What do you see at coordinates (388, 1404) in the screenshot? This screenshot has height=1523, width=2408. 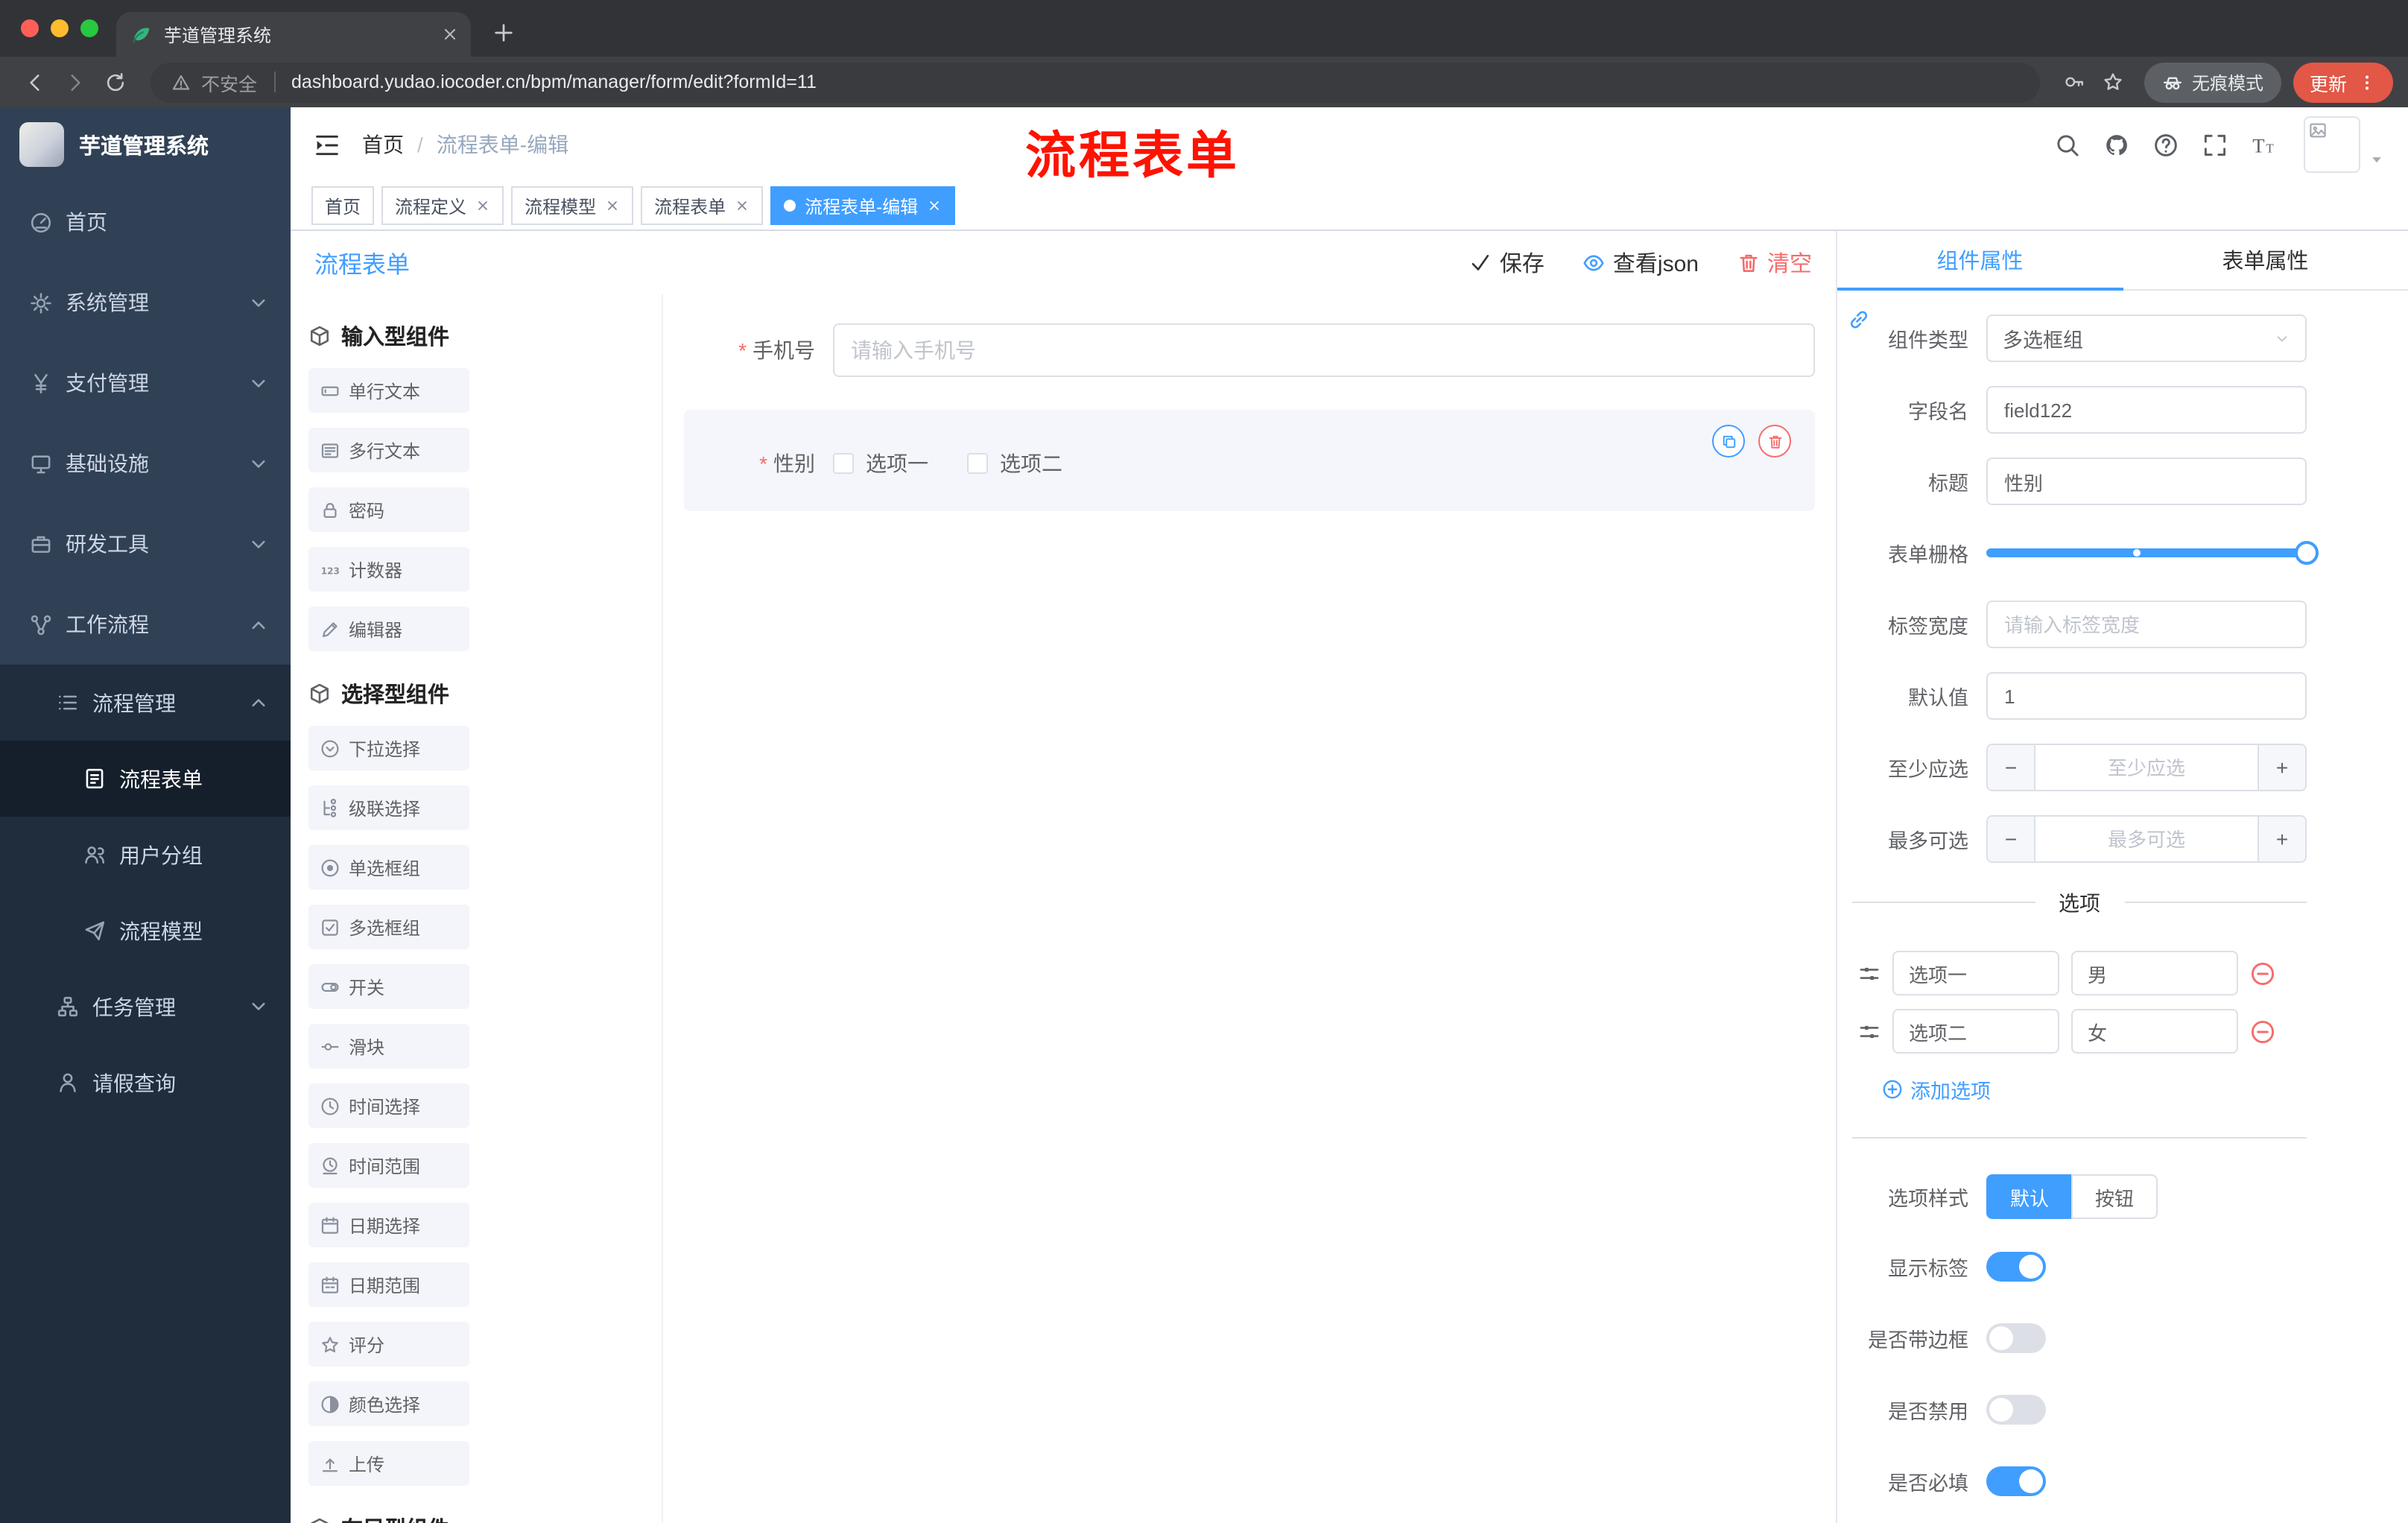 I see `chip-color: 颜色选择` at bounding box center [388, 1404].